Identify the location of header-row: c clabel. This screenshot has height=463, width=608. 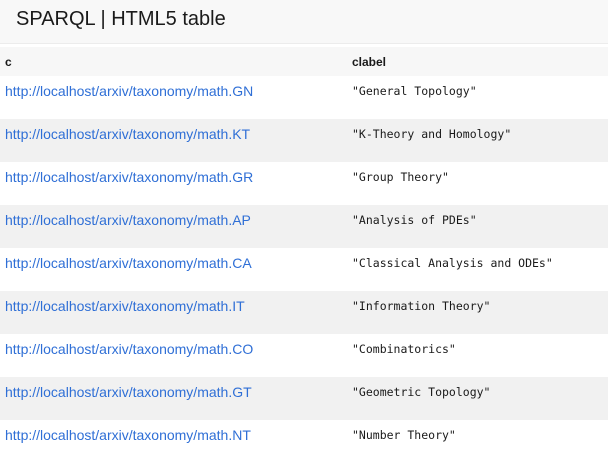
(304, 61).